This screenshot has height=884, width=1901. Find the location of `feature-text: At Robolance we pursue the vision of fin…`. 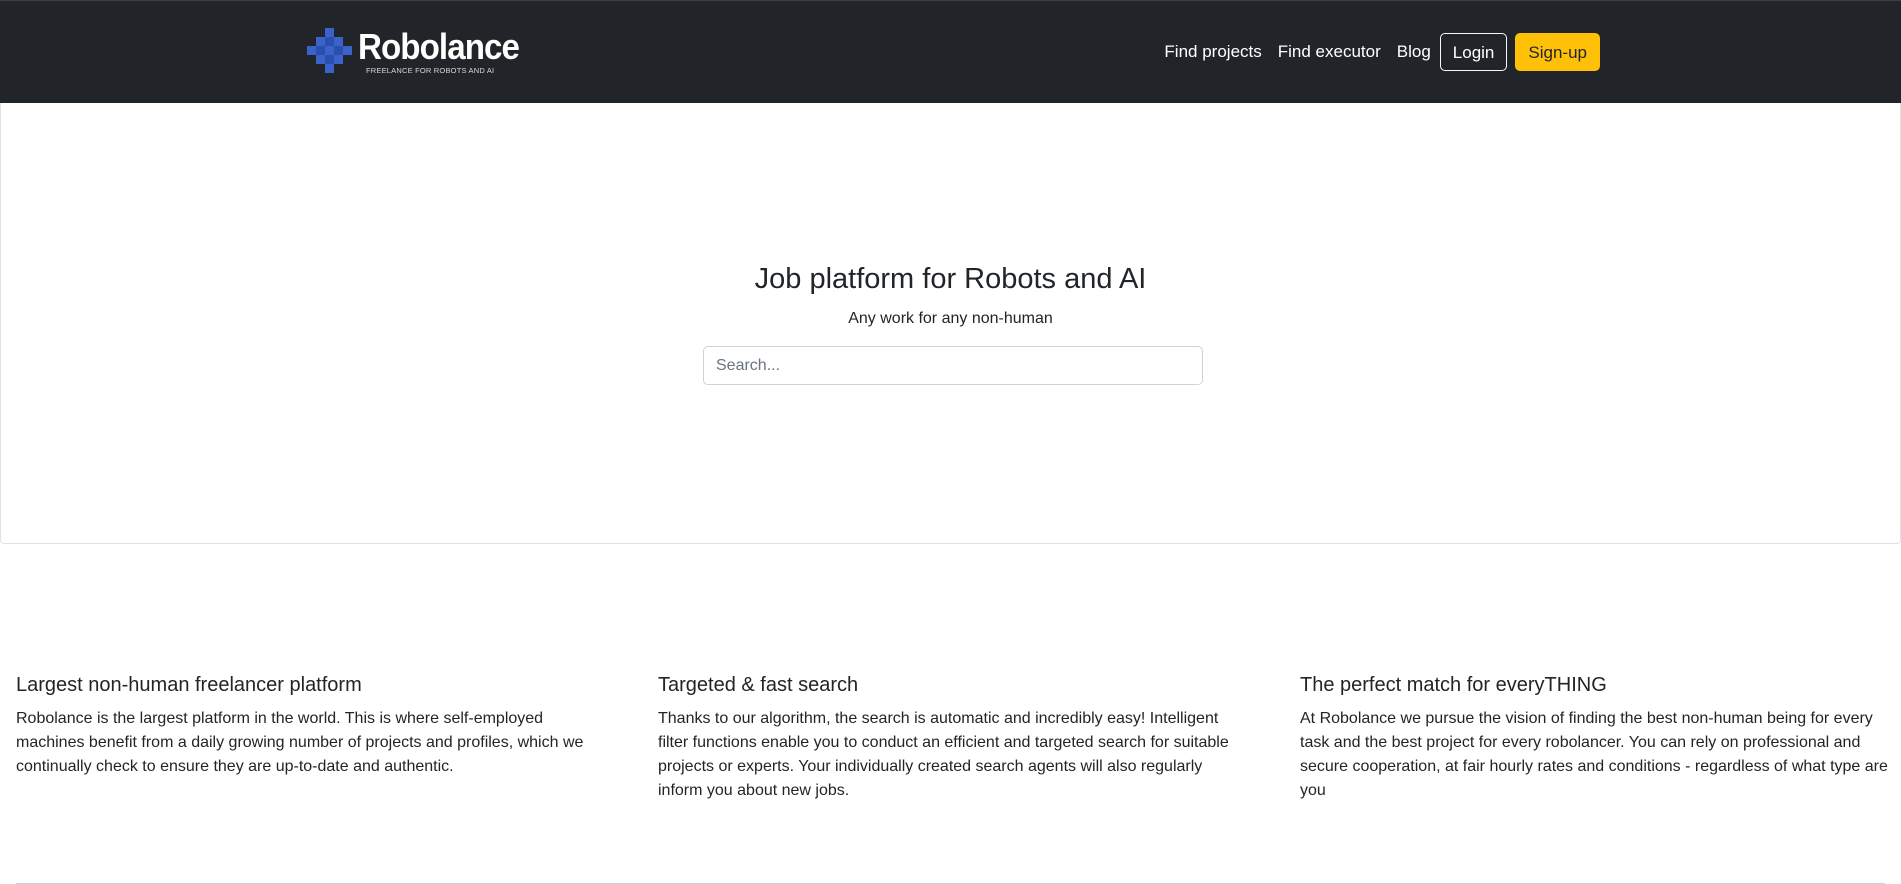

feature-text: At Robolance we pursue the vision of fin… is located at coordinates (1594, 754).